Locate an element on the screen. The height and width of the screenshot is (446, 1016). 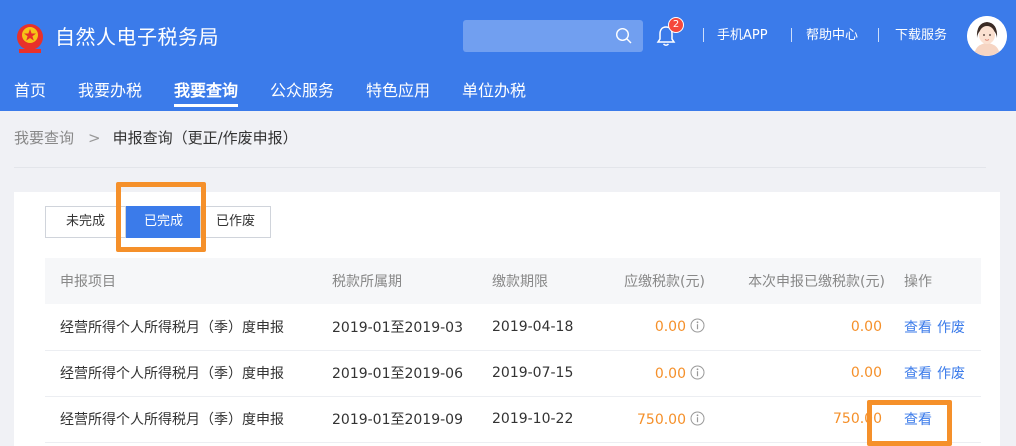
column-header: 应缴税款(元) is located at coordinates (646, 281).